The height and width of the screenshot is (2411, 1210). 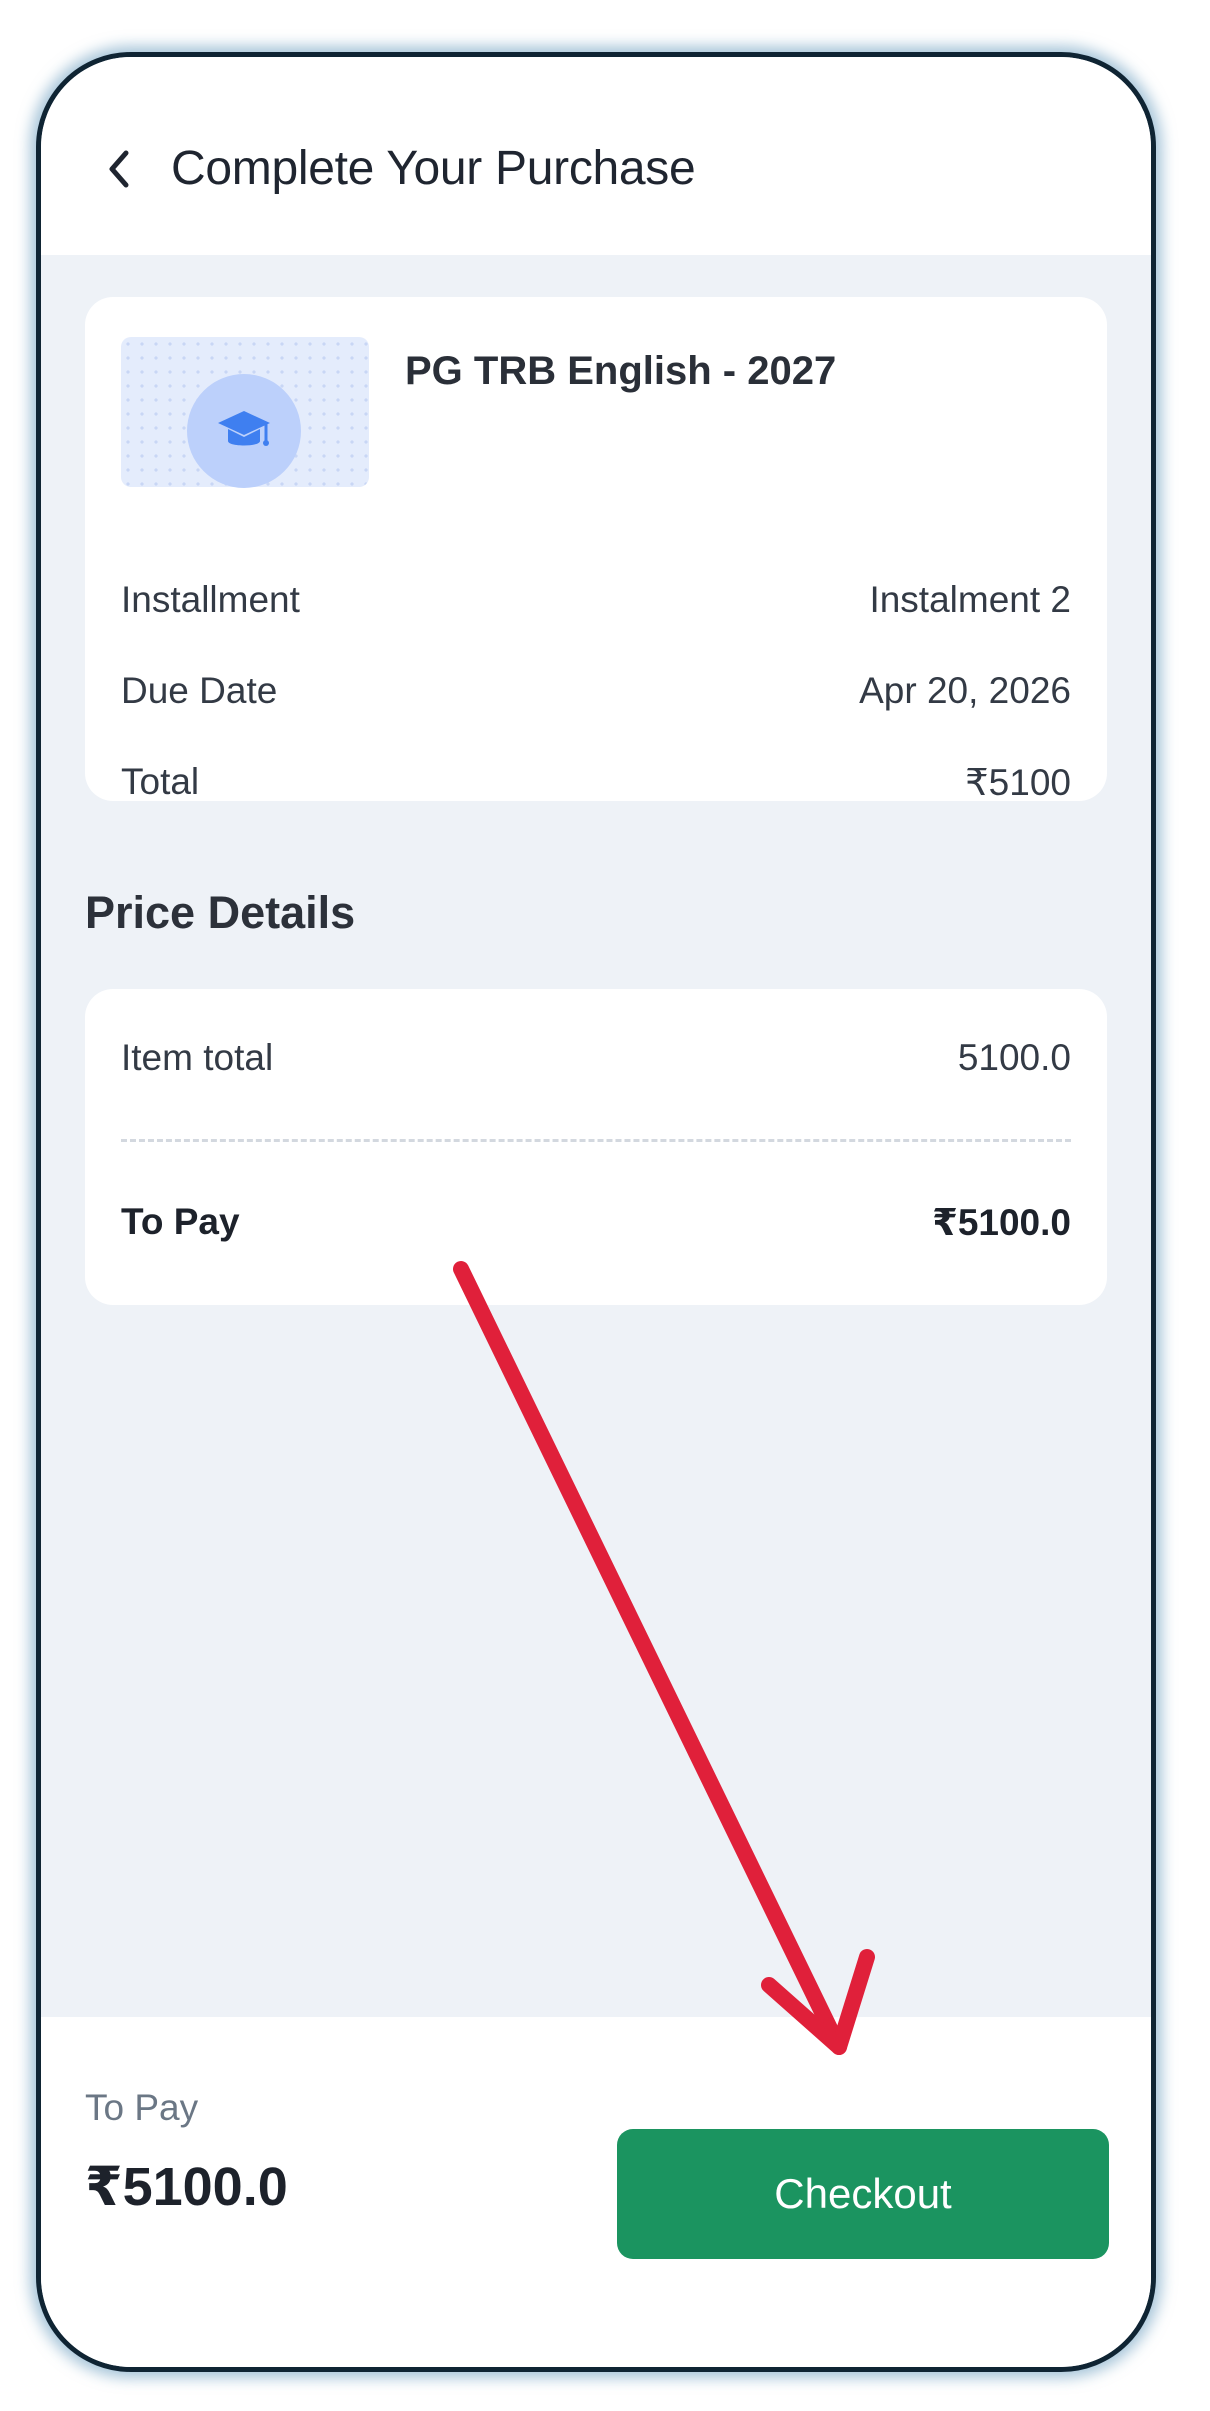 I want to click on page-title: Complete Your Purchase, so click(x=433, y=168).